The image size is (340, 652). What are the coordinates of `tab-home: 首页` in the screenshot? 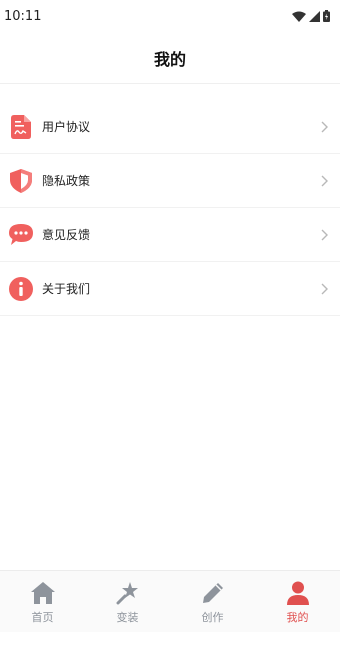 It's located at (42, 601).